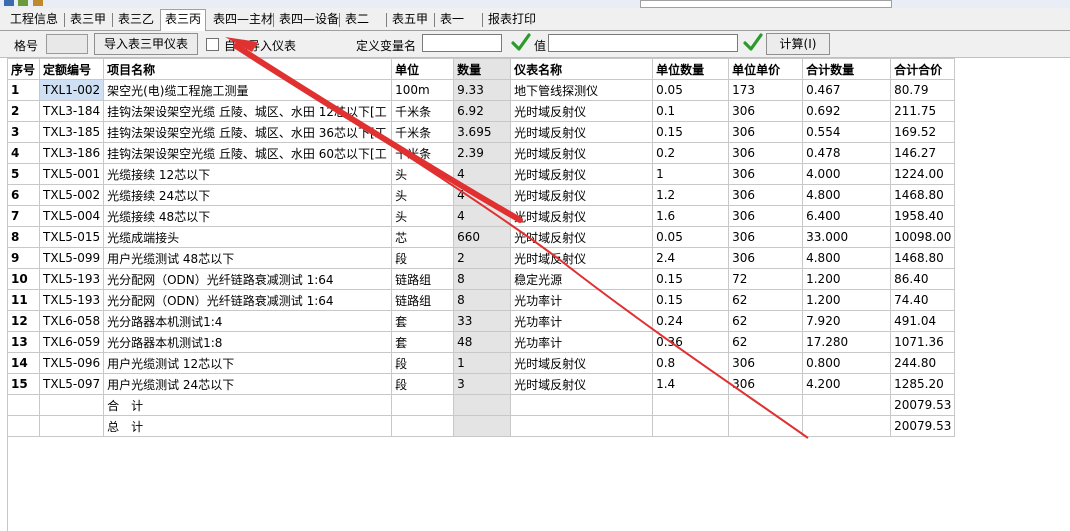 The height and width of the screenshot is (531, 1070). What do you see at coordinates (923, 342) in the screenshot?
I see `cell-total-price: 1071.36` at bounding box center [923, 342].